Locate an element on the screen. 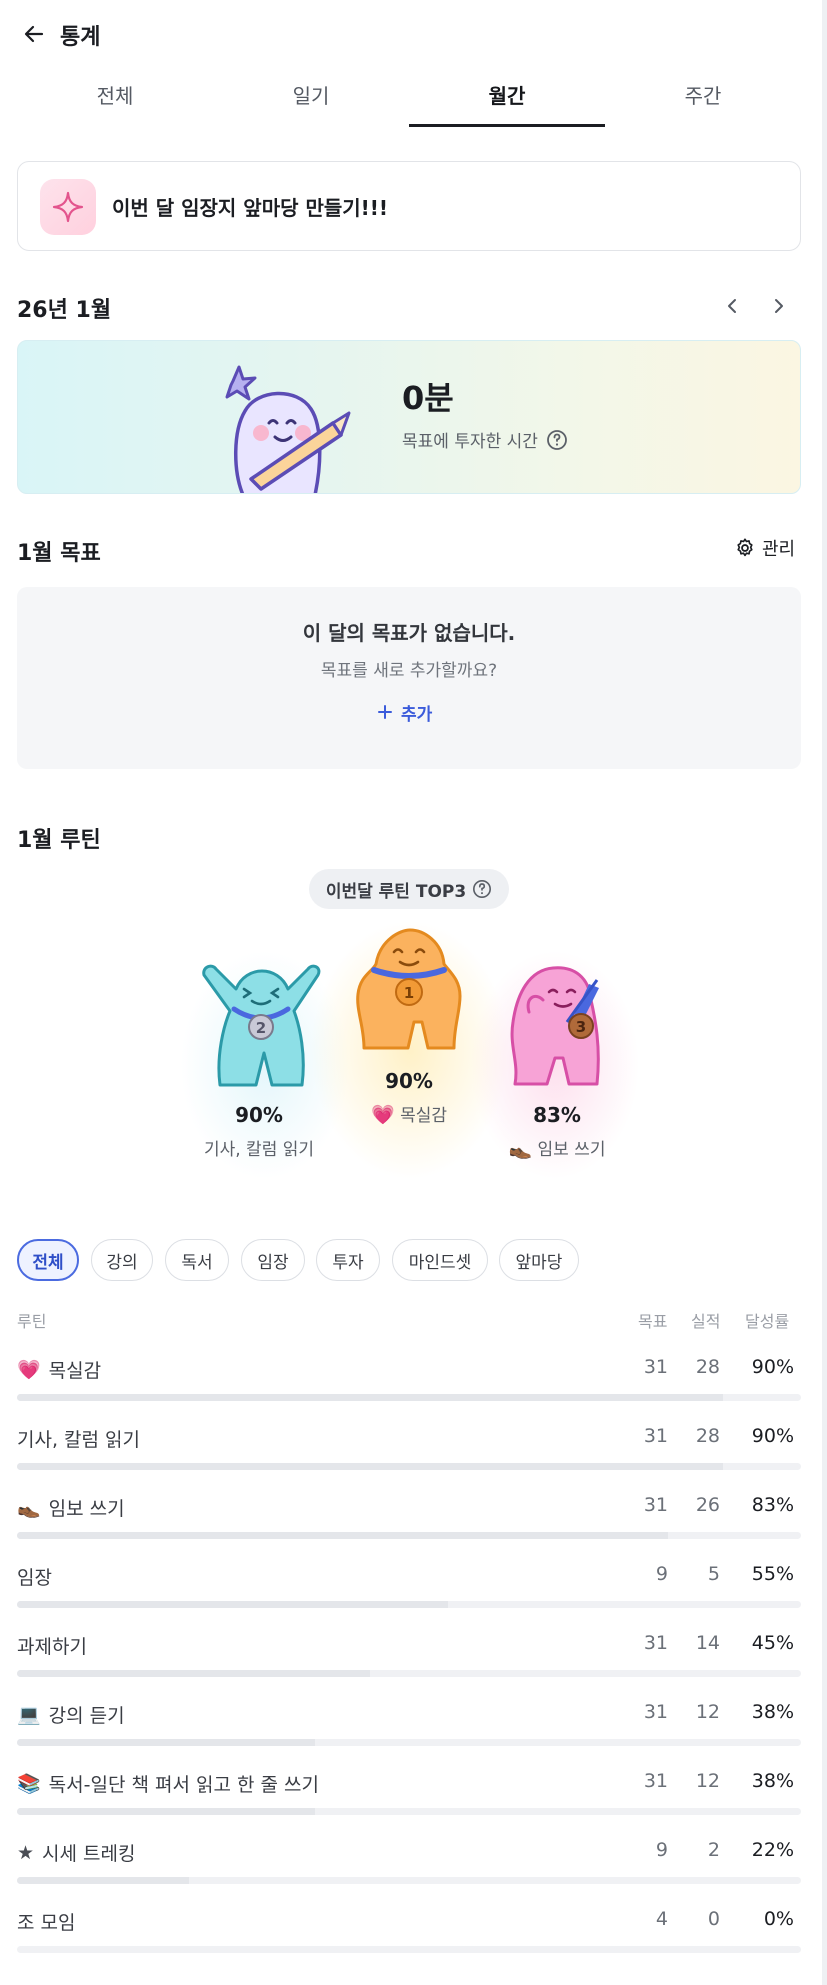  chevron-left-icon is located at coordinates (732, 306).